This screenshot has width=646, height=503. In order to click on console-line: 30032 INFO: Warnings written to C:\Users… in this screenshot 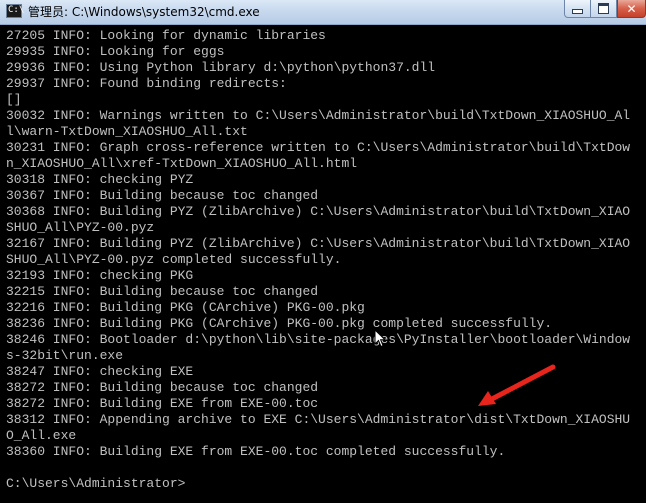, I will do `click(318, 115)`.